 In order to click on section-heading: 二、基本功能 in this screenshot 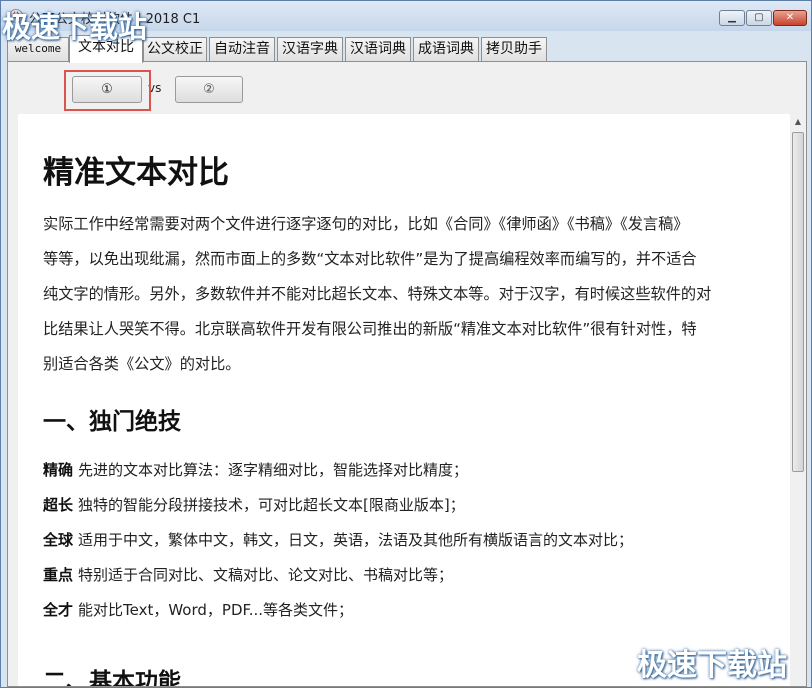, I will do `click(112, 677)`.